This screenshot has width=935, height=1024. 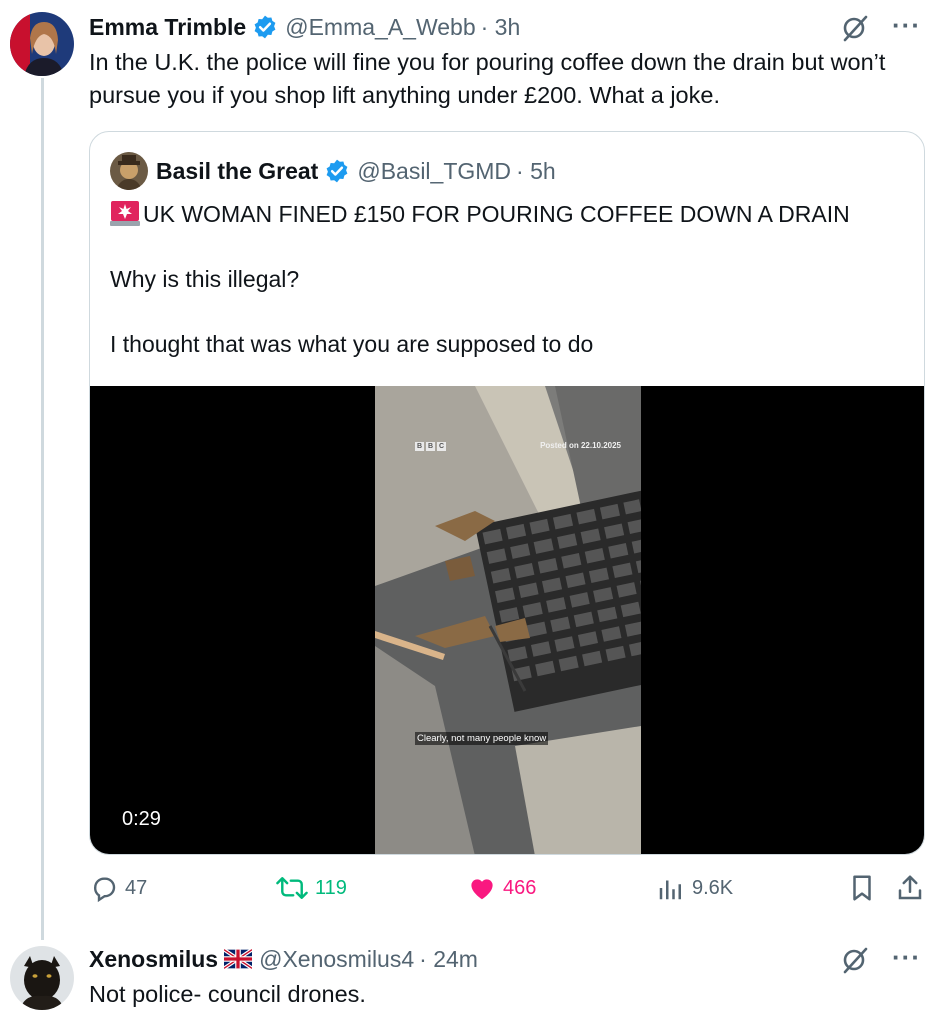 I want to click on avatar-basil, so click(x=129, y=171).